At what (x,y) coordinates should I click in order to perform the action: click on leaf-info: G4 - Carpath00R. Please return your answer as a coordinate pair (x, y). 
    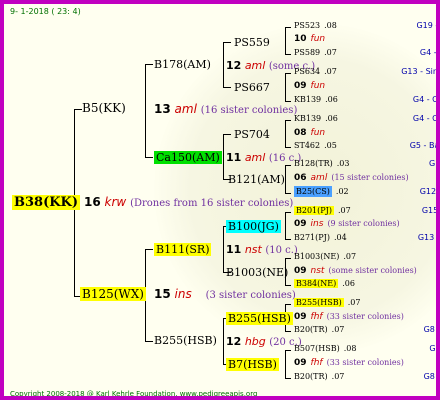
    Looking at the image, I should click on (425, 118).